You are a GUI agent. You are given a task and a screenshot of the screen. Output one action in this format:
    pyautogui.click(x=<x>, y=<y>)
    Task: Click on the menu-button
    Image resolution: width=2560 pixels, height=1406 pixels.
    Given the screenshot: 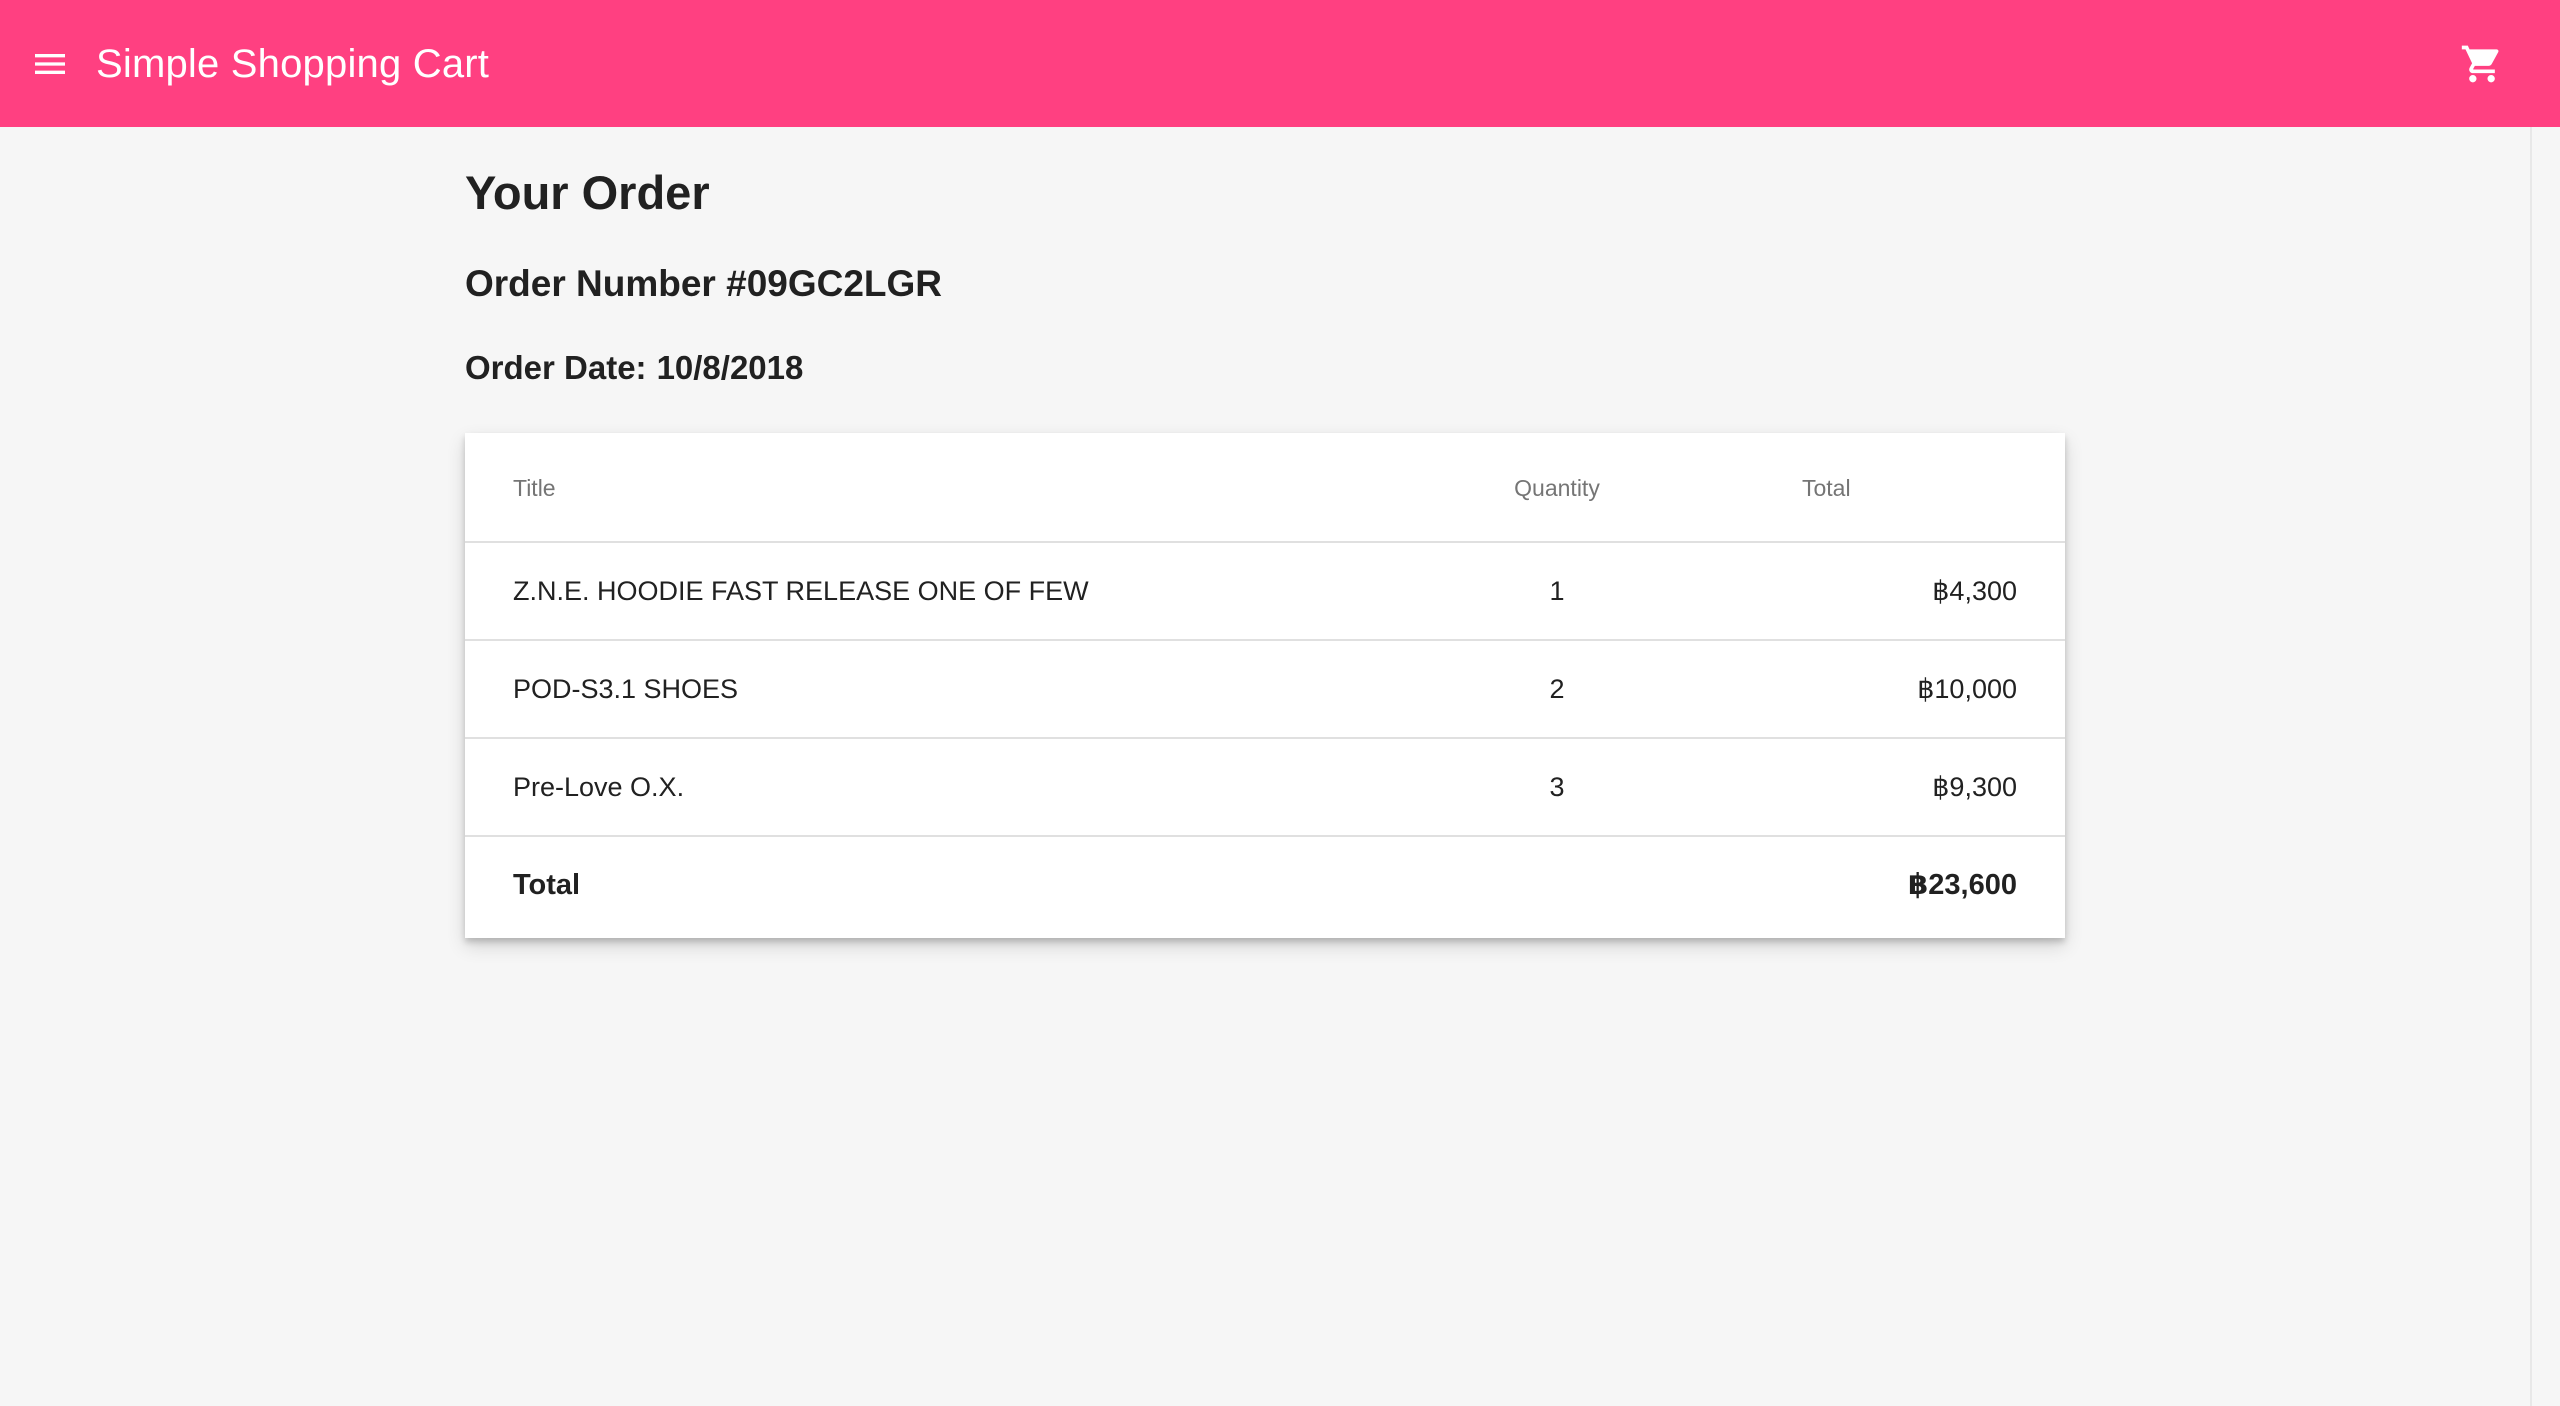 What is the action you would take?
    pyautogui.click(x=50, y=64)
    